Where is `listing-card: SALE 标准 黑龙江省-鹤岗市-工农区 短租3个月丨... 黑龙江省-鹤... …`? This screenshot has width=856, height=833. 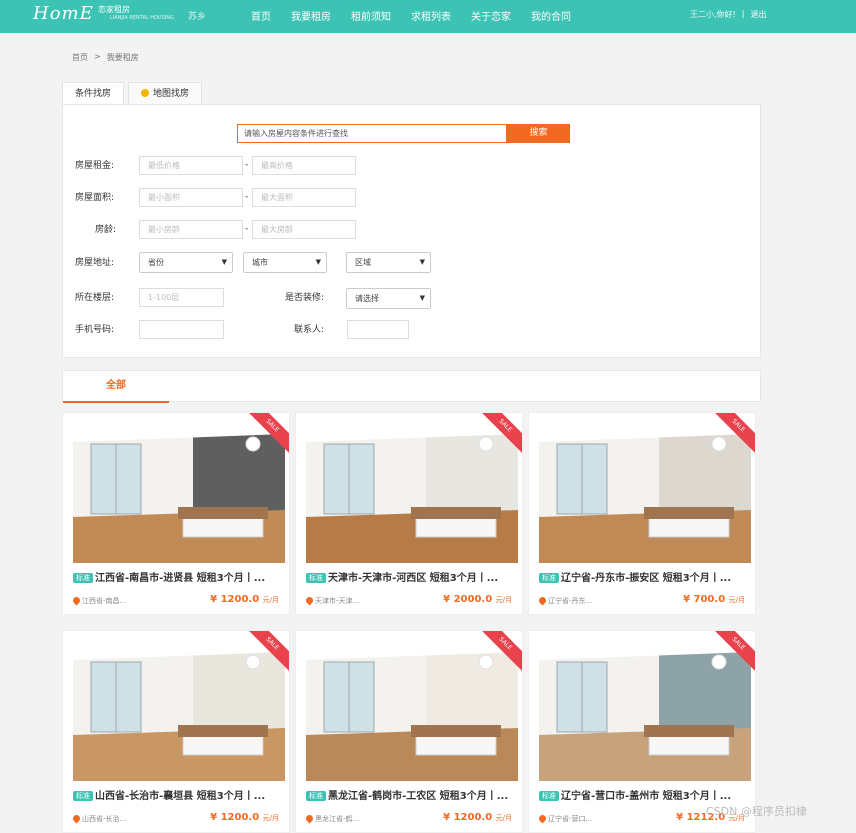 listing-card: SALE 标准 黑龙江省-鹤岗市-工农区 短租3个月丨... 黑龙江省-鹤... … is located at coordinates (409, 731).